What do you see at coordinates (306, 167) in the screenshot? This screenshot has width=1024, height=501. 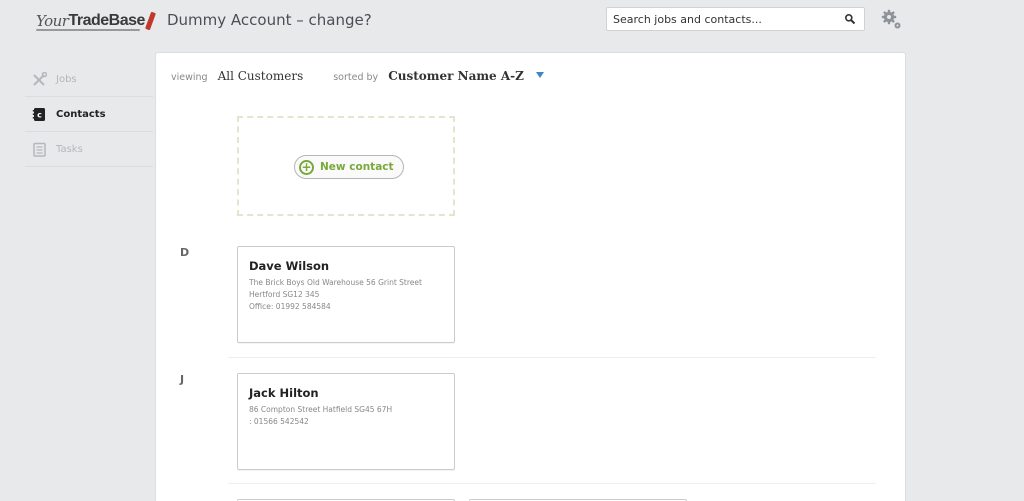 I see `plus-circle-icon: +` at bounding box center [306, 167].